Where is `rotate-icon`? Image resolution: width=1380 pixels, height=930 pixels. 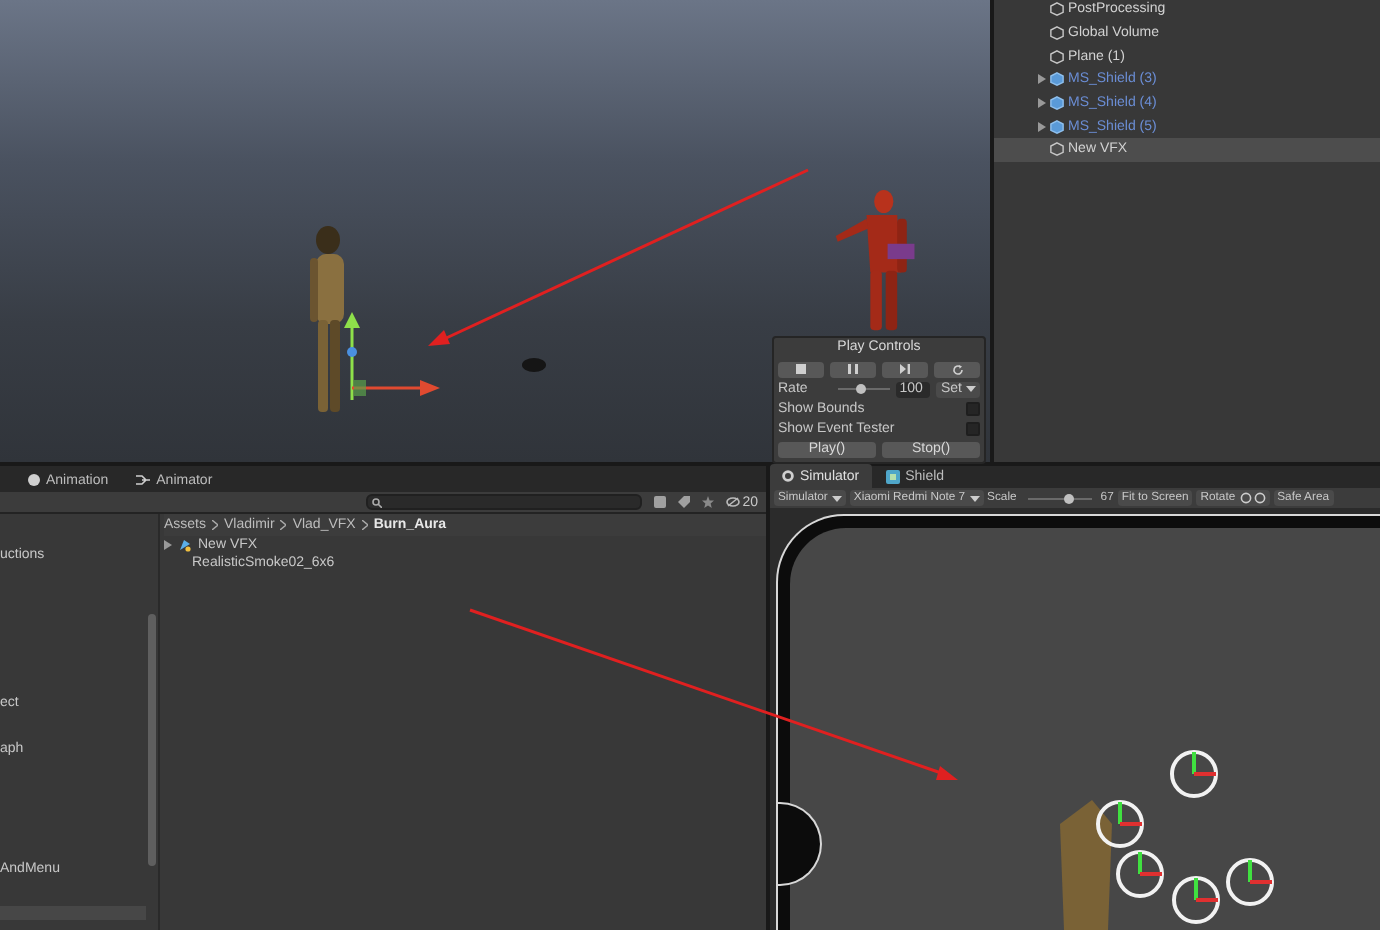
rotate-icon is located at coordinates (1252, 498).